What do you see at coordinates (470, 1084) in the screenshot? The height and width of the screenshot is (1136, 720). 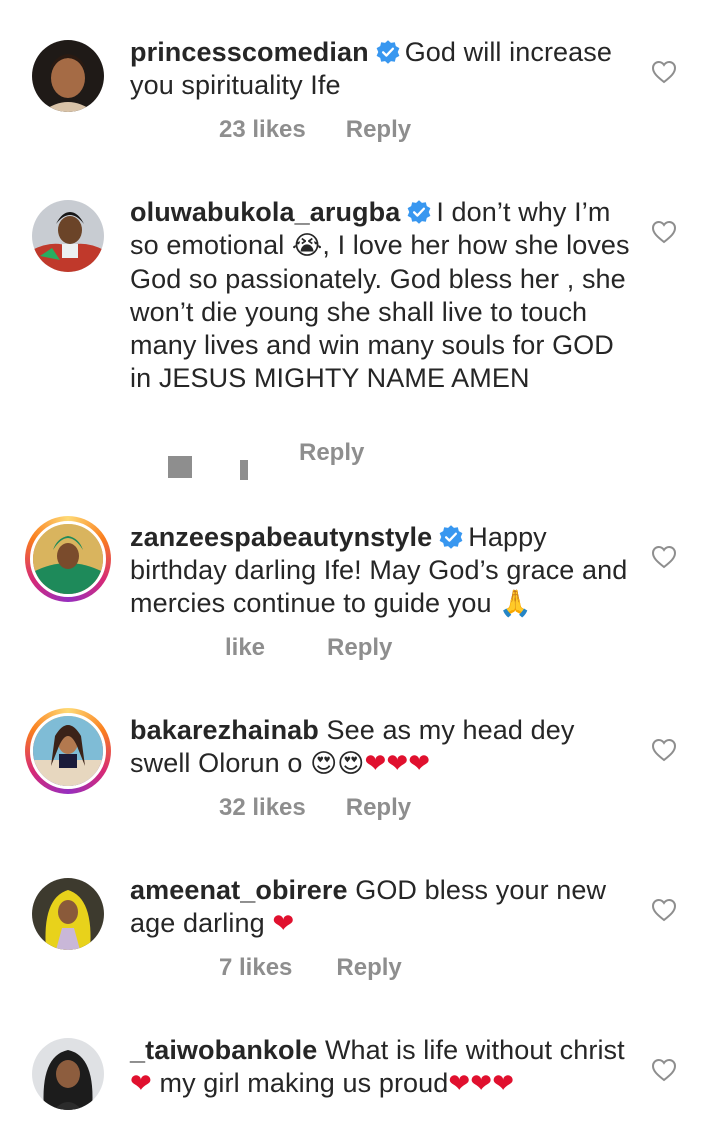 I see `red-heart-emoji: ❤❤` at bounding box center [470, 1084].